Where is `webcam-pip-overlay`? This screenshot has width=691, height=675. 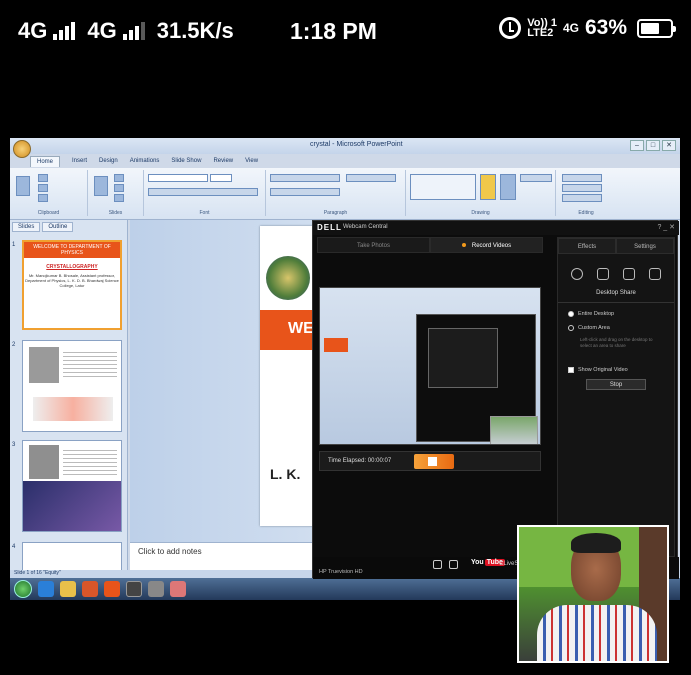
webcam-pip-overlay is located at coordinates (593, 594).